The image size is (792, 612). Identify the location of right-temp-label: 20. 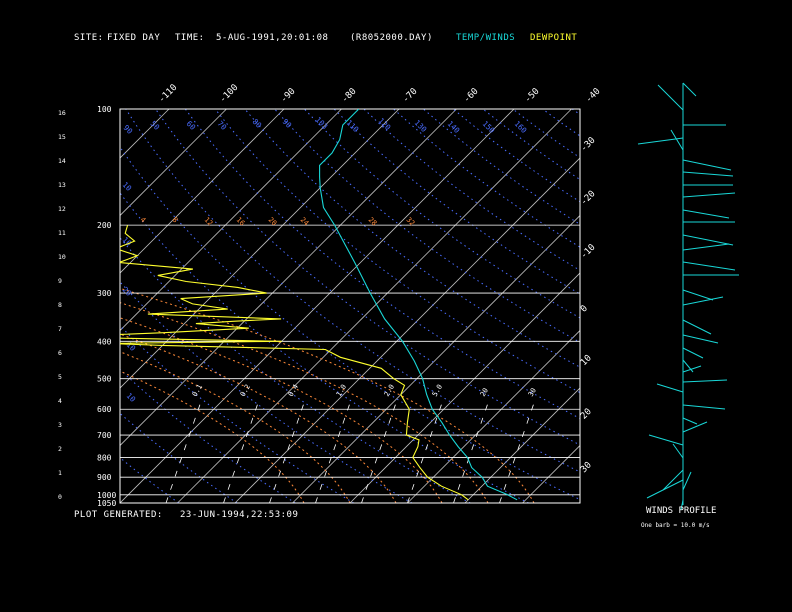
(586, 414).